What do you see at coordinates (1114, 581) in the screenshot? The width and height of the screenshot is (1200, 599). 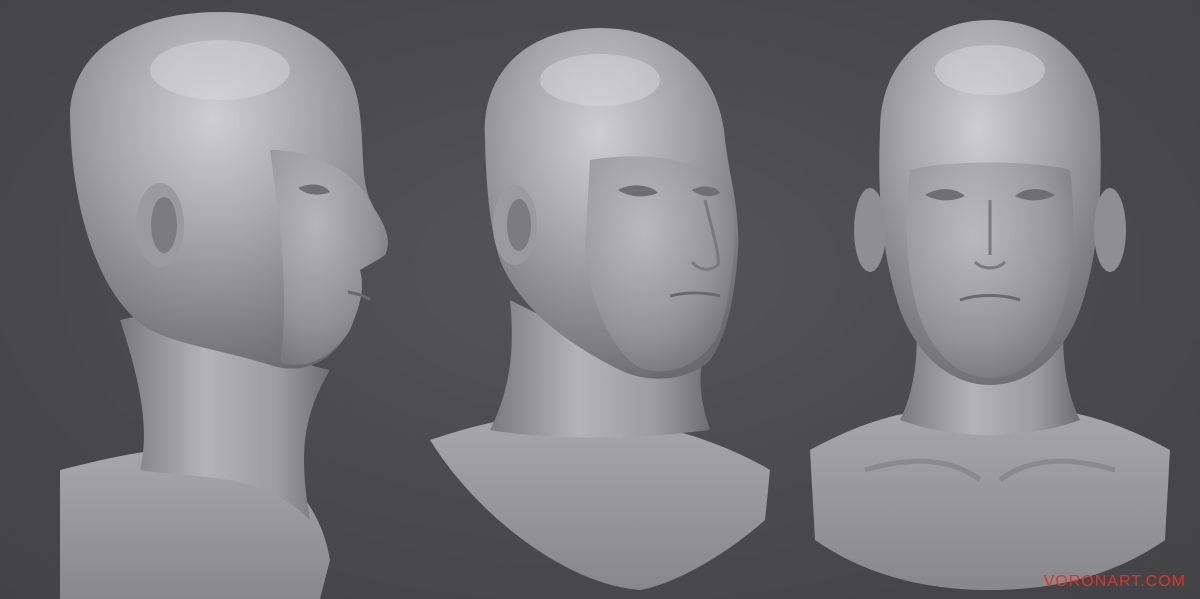 I see `watermark-text: VORONART.COM` at bounding box center [1114, 581].